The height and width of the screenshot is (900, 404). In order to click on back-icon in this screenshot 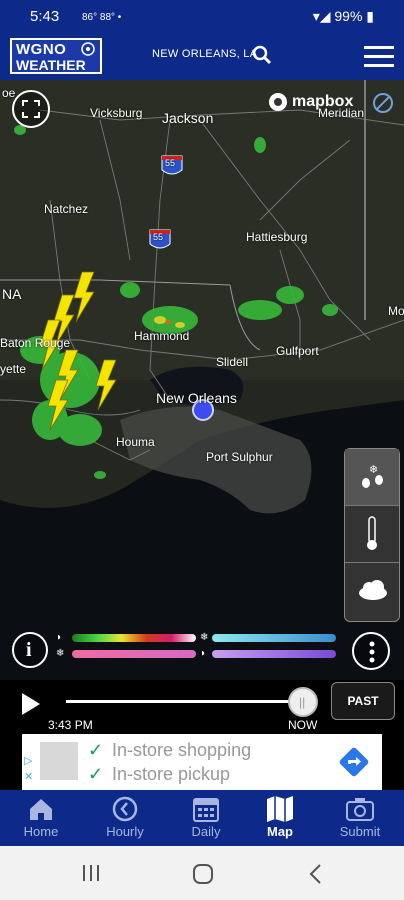, I will do `click(316, 874)`.